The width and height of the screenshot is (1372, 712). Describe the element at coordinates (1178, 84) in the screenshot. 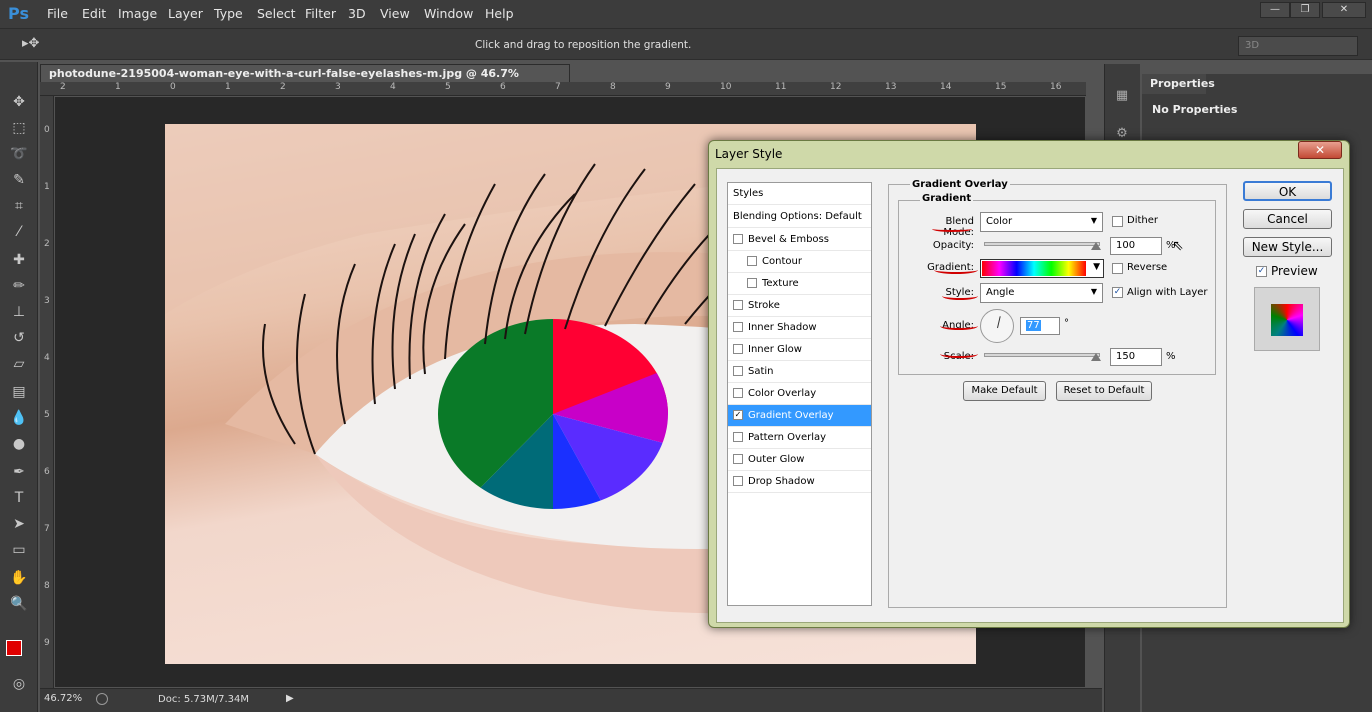

I see `properties-tab: Properties` at that location.